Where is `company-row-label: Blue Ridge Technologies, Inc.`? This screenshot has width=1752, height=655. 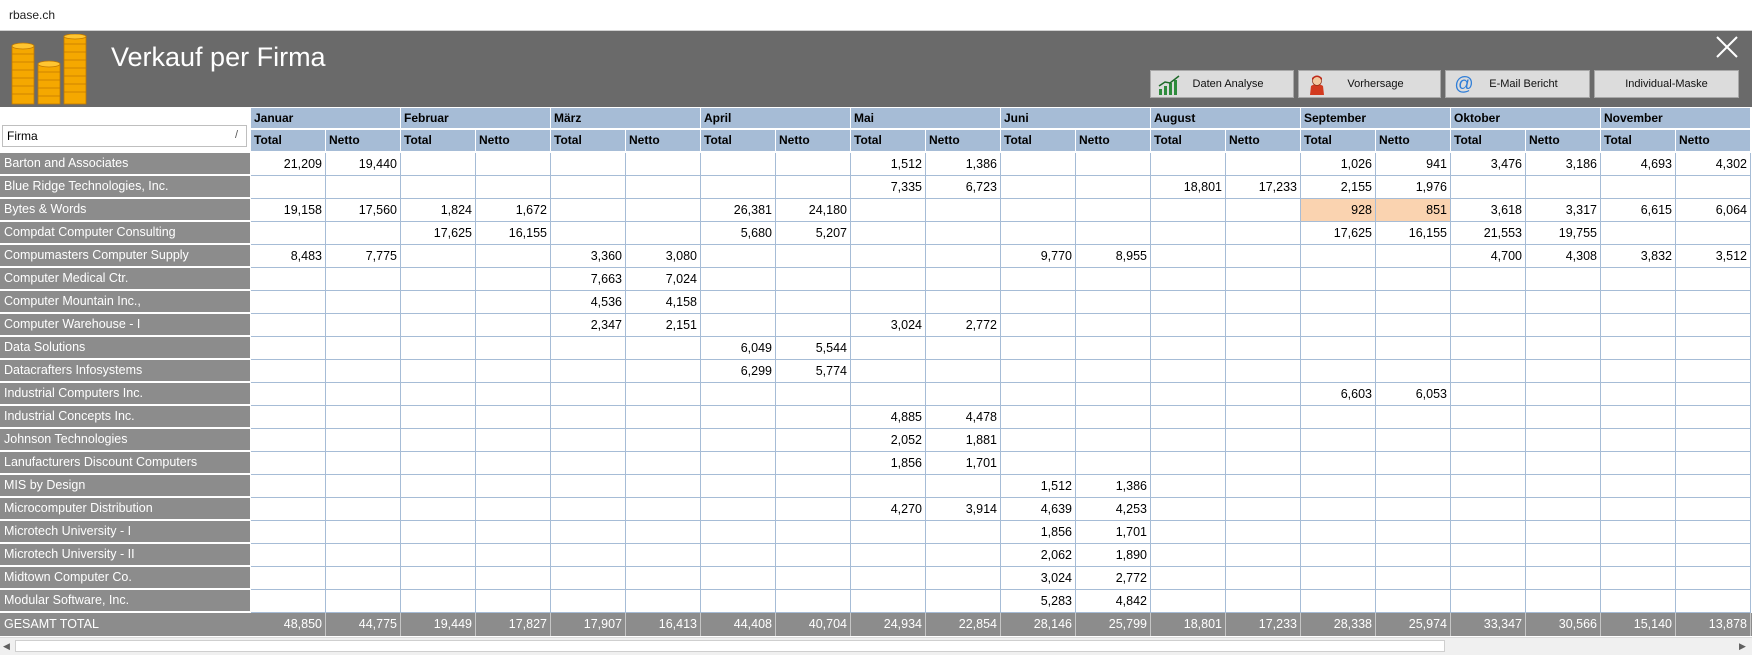 company-row-label: Blue Ridge Technologies, Inc. is located at coordinates (125, 187).